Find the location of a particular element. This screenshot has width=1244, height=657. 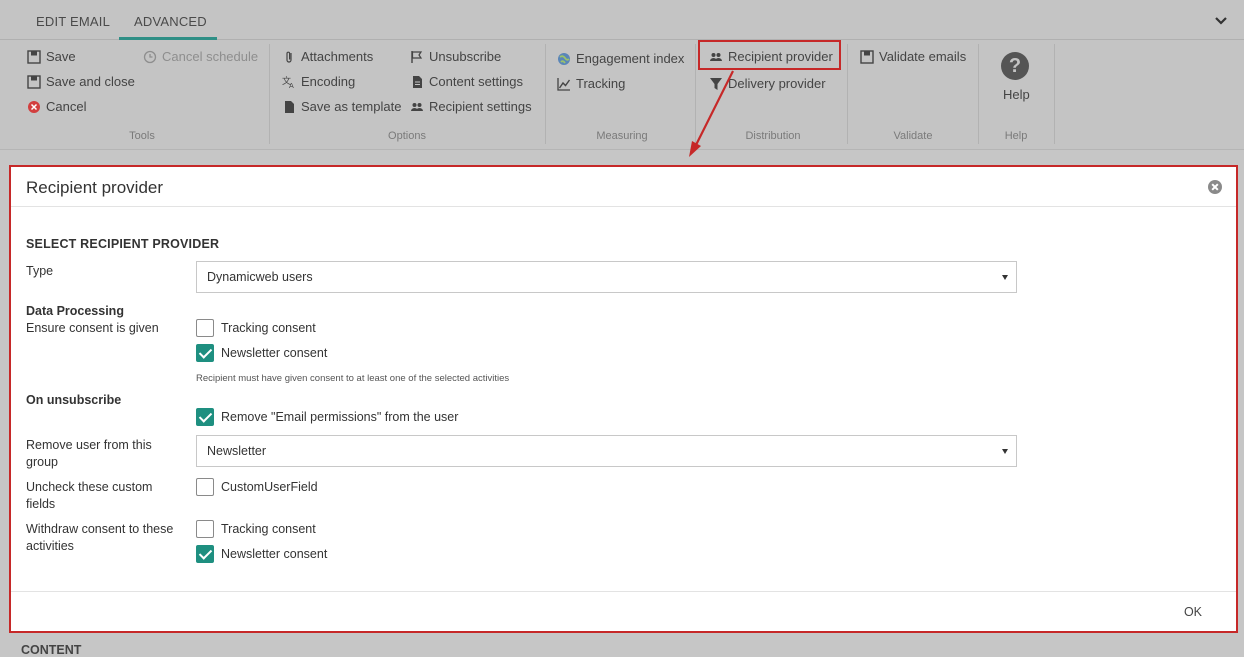

group-label-validate: Validate is located at coordinates (913, 136).